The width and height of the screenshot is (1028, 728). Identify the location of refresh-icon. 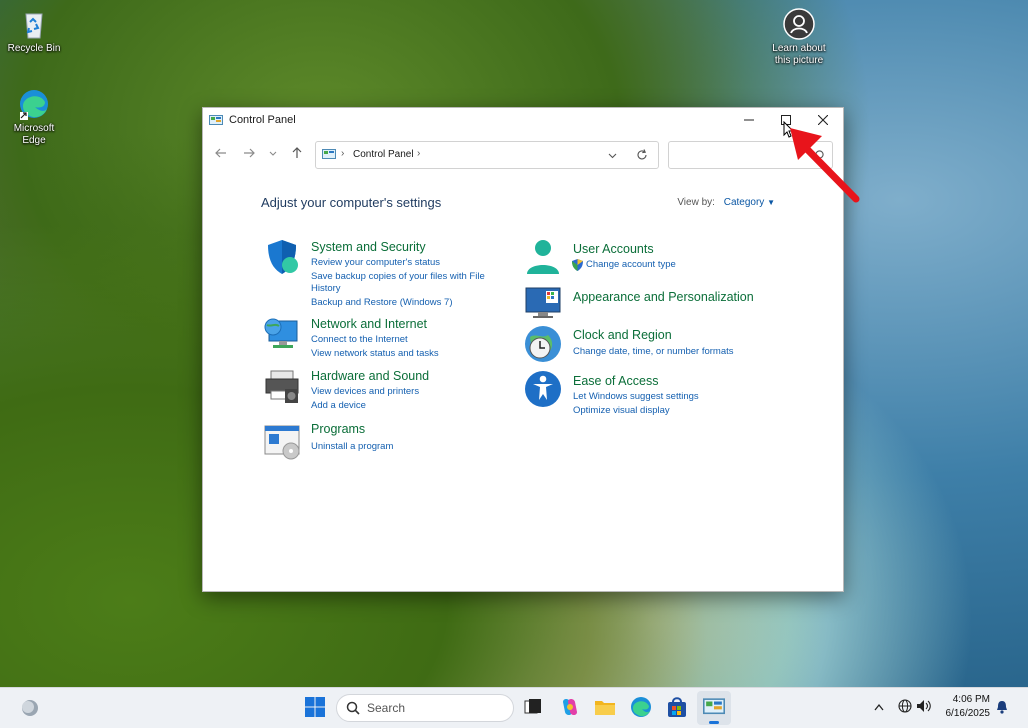
(642, 155).